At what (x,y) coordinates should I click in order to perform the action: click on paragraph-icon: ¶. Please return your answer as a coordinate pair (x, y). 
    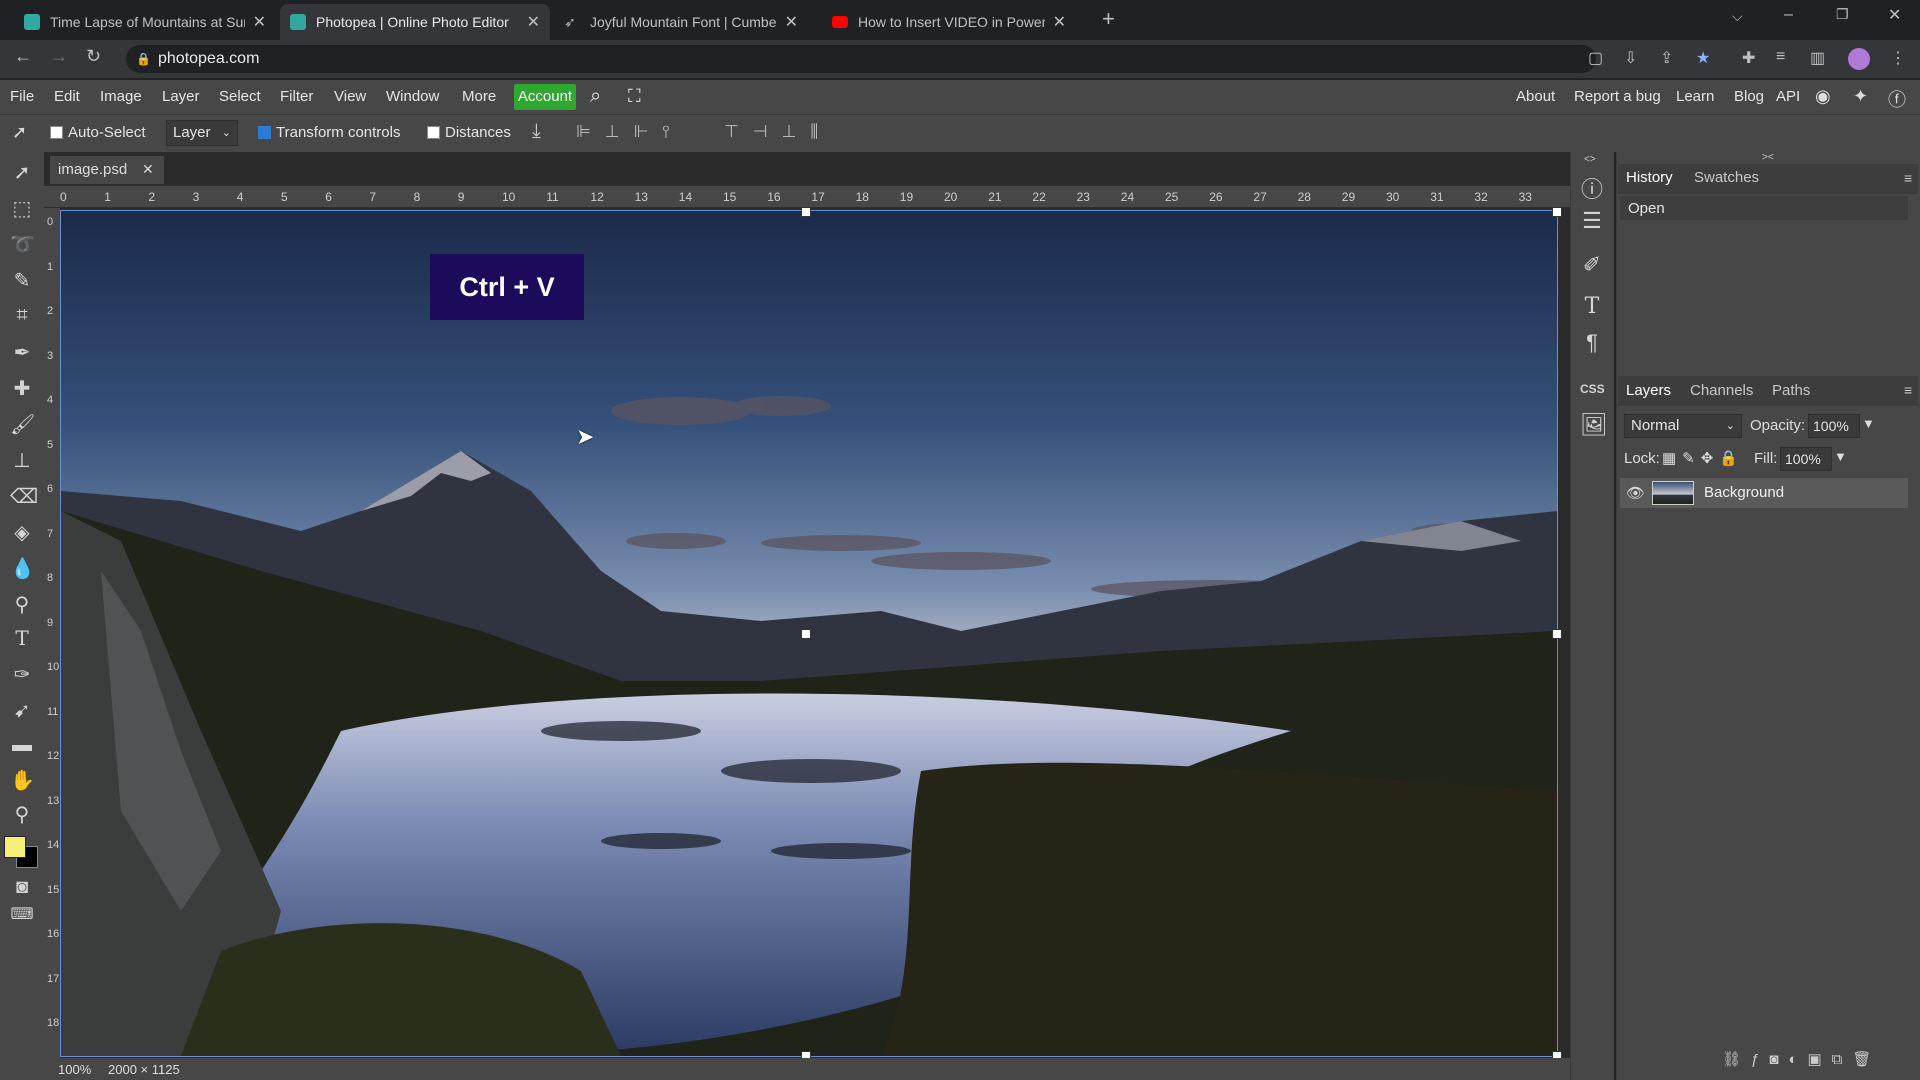
    Looking at the image, I should click on (1592, 343).